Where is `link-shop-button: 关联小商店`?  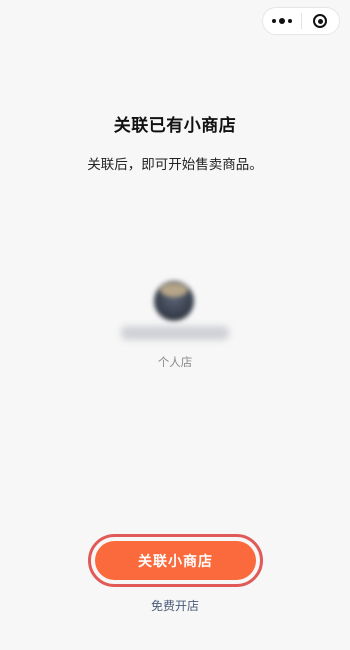
link-shop-button: 关联小商店 is located at coordinates (175, 560).